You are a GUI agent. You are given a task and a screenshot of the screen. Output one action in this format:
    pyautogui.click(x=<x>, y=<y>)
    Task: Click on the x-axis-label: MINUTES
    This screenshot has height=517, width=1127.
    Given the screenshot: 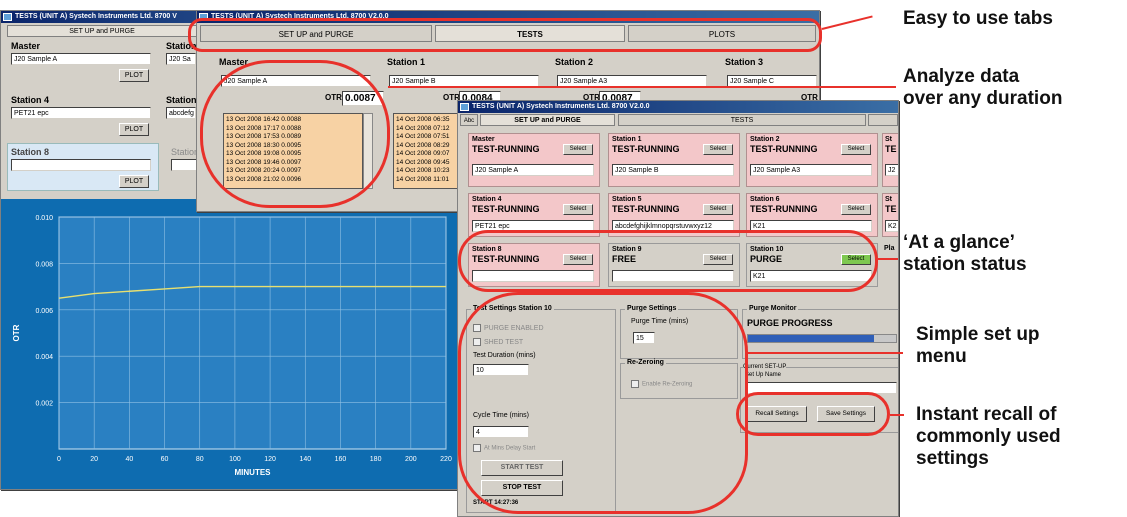 What is the action you would take?
    pyautogui.click(x=253, y=472)
    